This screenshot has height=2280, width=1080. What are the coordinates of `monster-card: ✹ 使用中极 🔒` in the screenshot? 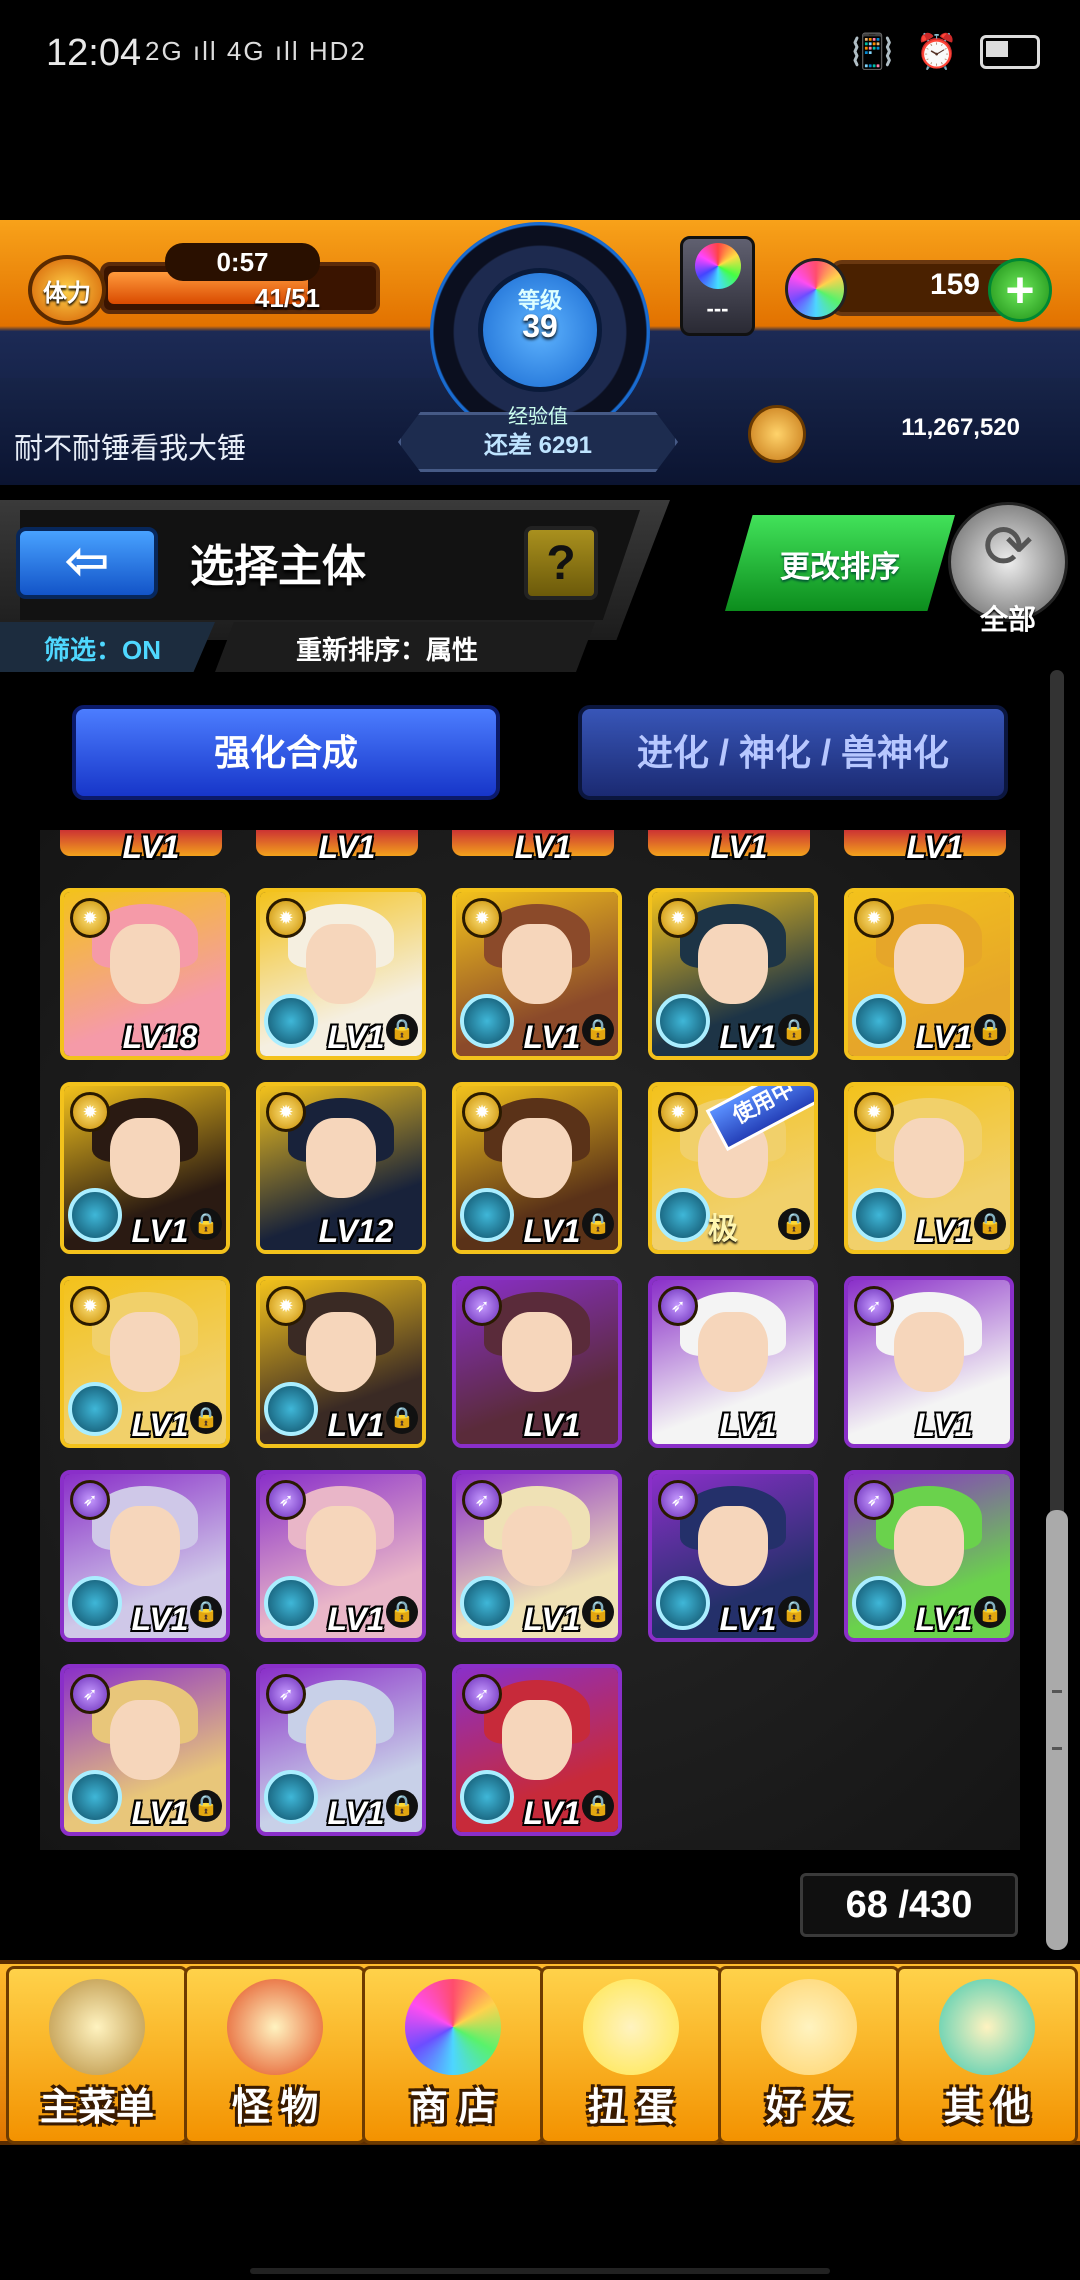 It's located at (733, 1168).